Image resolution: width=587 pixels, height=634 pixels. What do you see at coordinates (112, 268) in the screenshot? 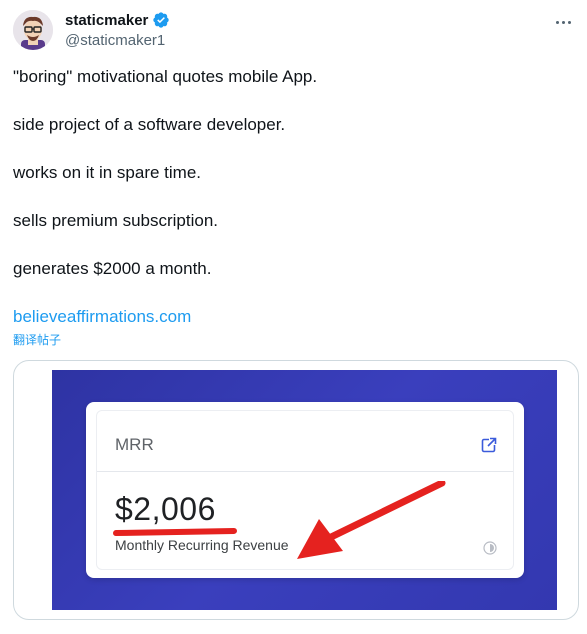
I see `tweet-line: generates $2000 a month.` at bounding box center [112, 268].